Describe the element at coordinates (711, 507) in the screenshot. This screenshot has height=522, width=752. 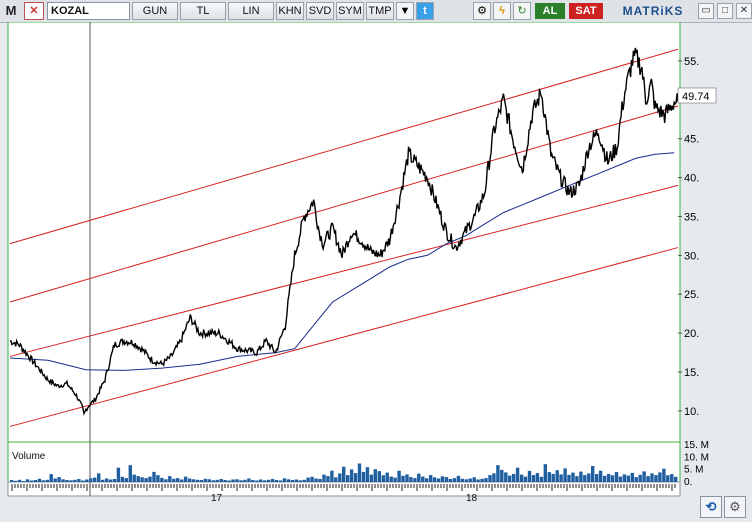
I see `sync-icon: ⟲` at that location.